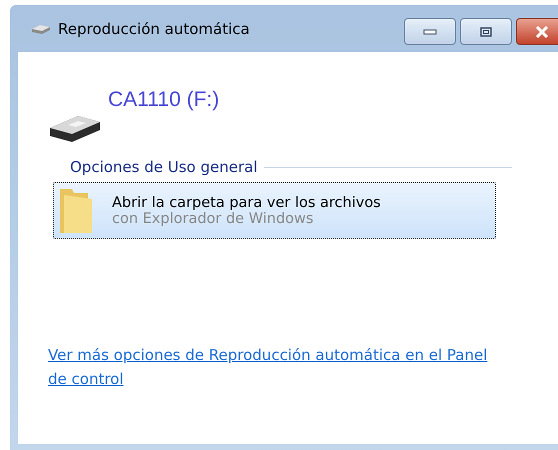 The image size is (558, 450). Describe the element at coordinates (76, 210) in the screenshot. I see `folder-icon` at that location.